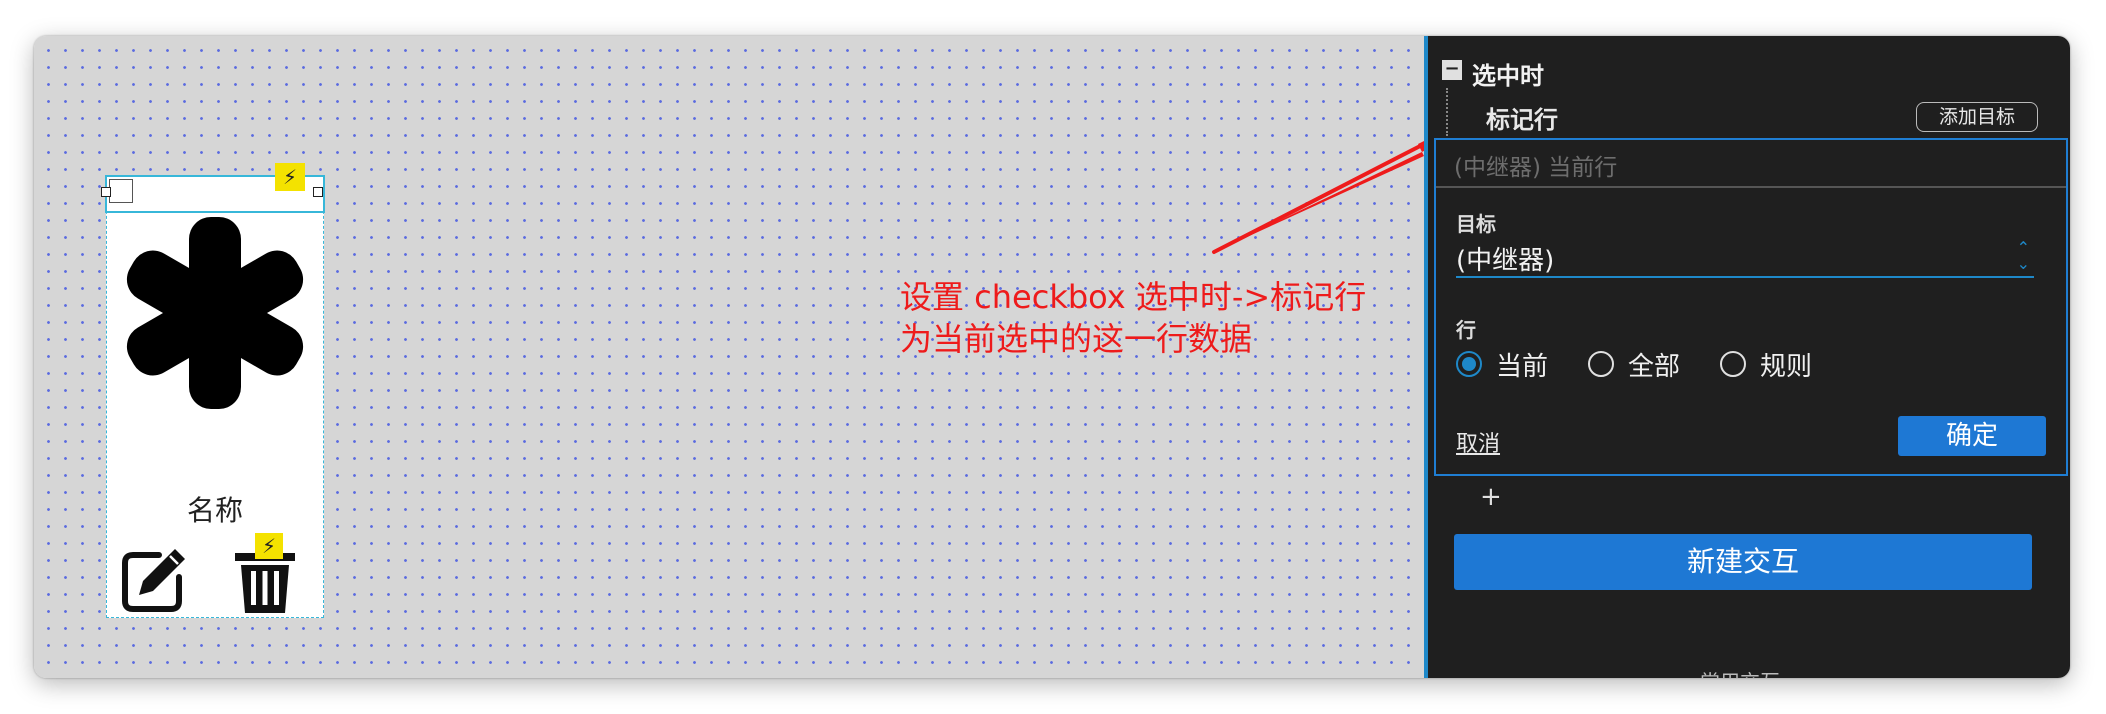  I want to click on tree-connector, so click(1447, 112).